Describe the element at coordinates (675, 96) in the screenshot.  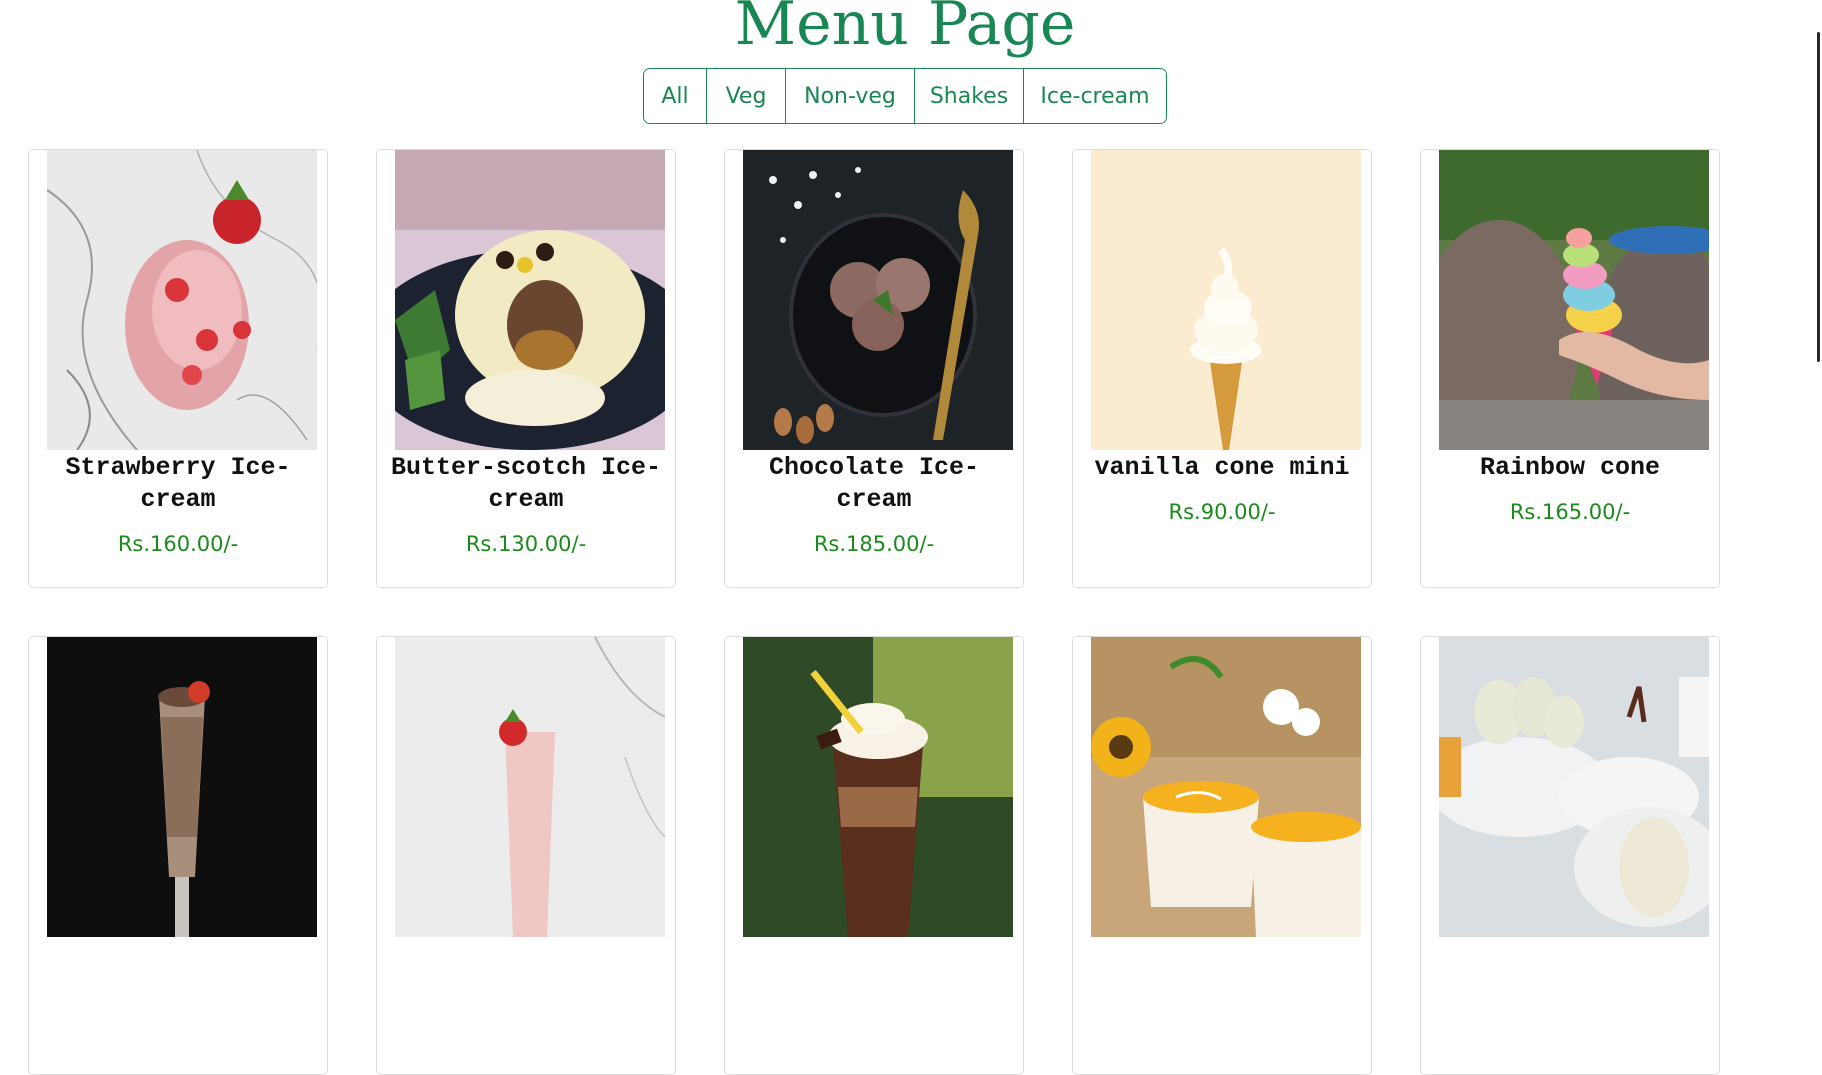
I see `filter-all-button: All` at that location.